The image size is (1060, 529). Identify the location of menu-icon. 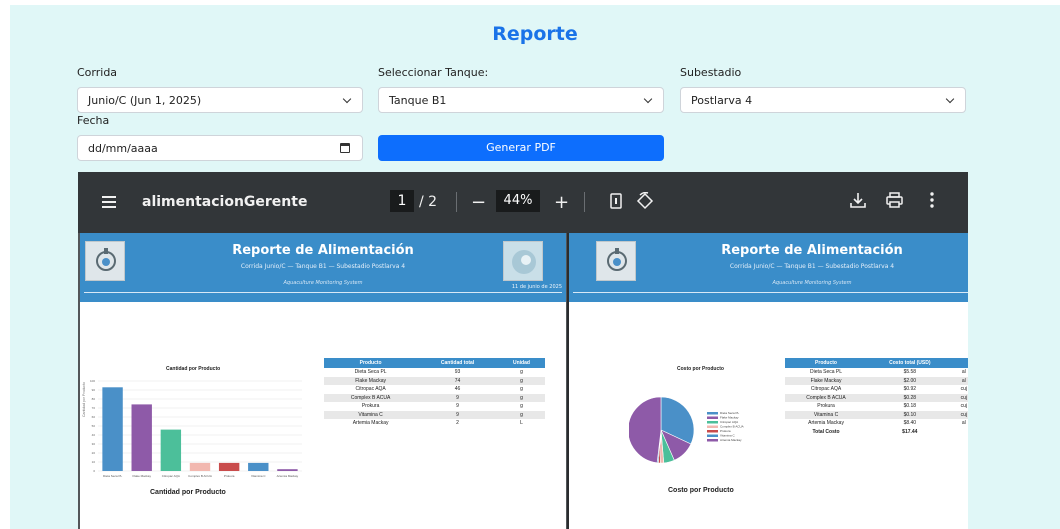
(109, 202).